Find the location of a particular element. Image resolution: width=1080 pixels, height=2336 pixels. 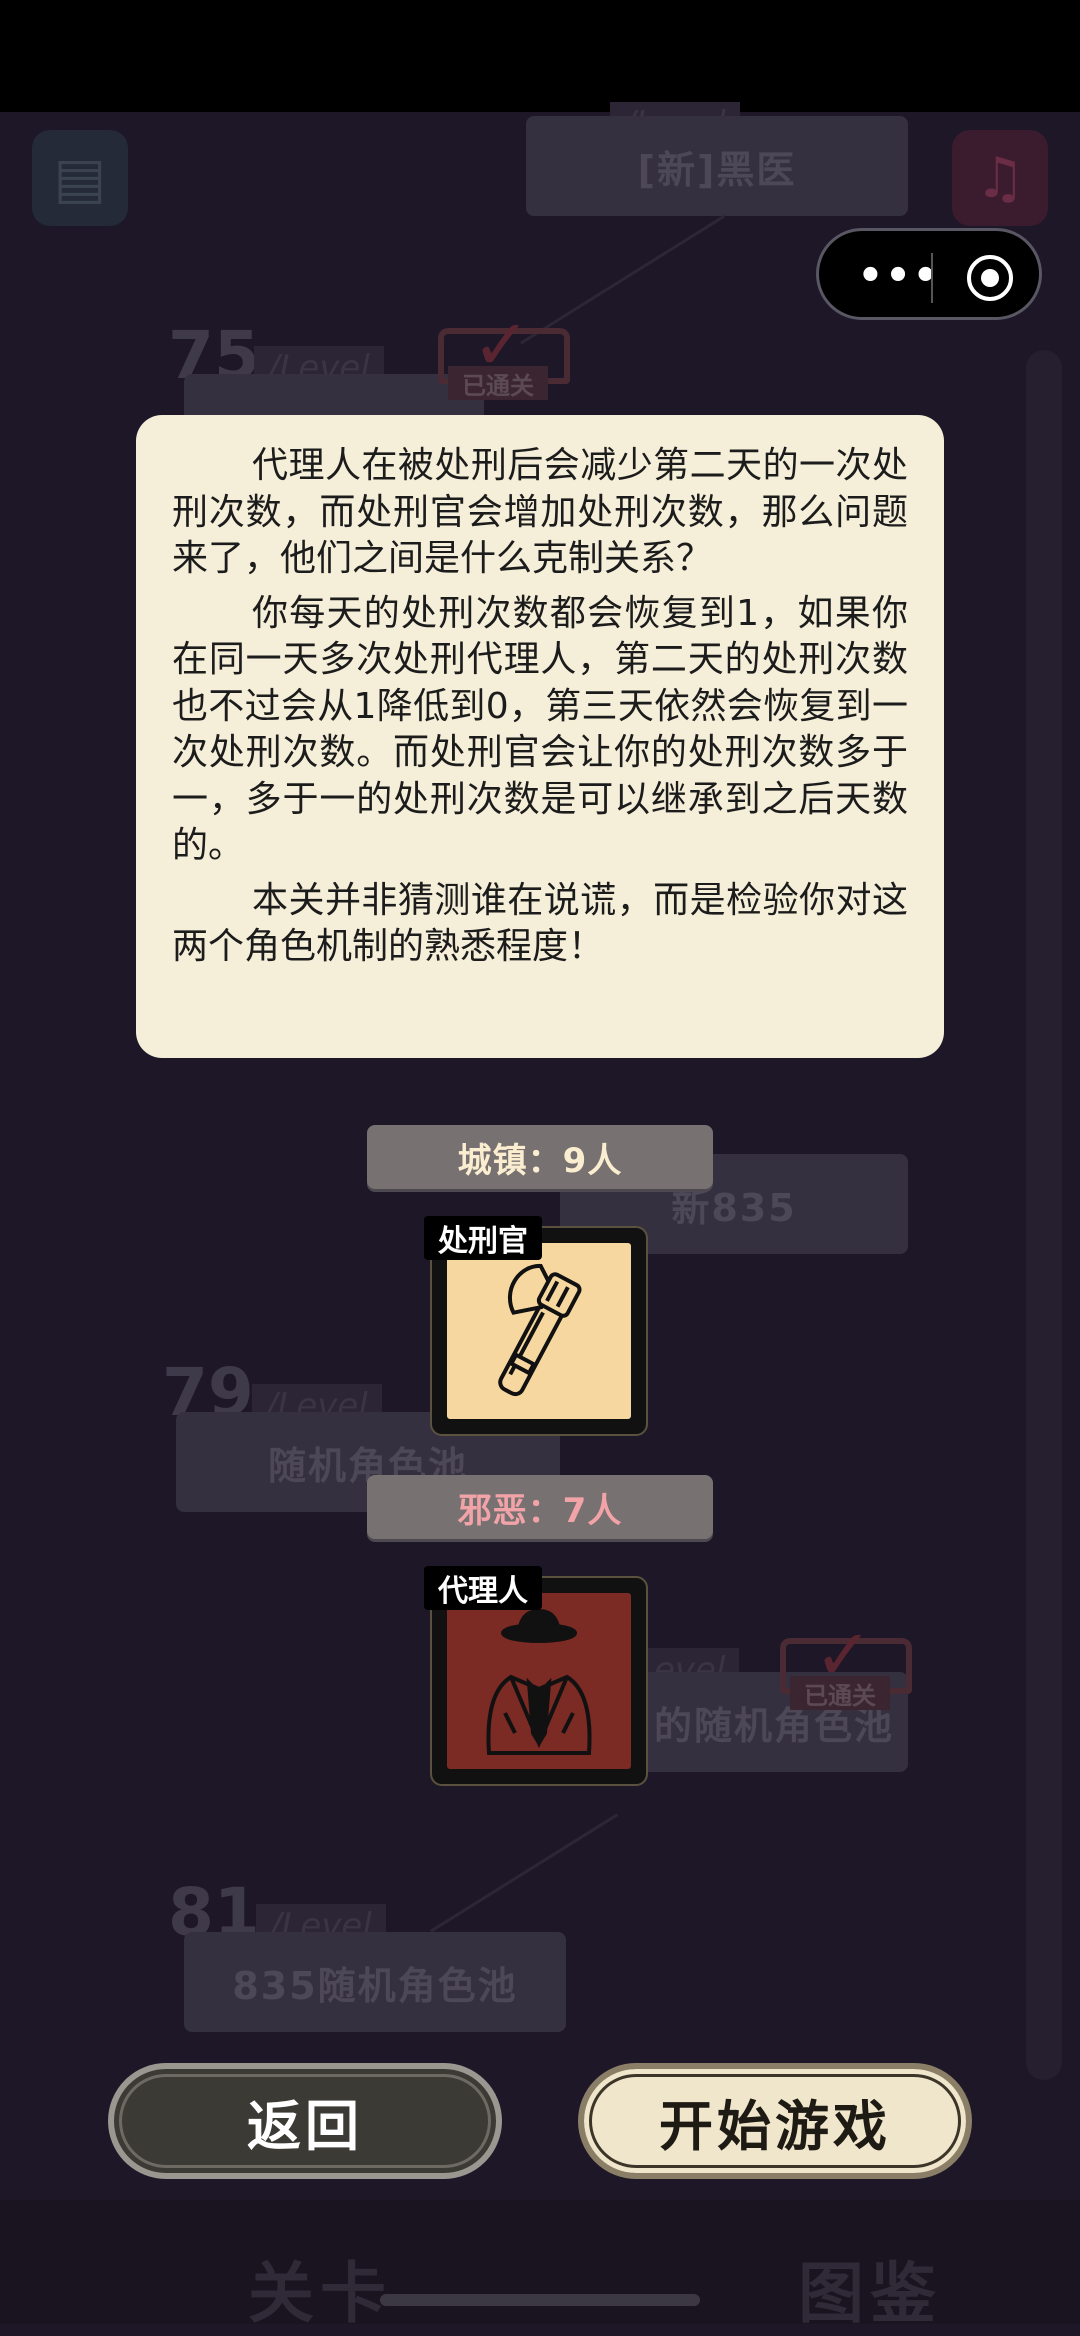

music-note-icon: ♫ is located at coordinates (1000, 178).